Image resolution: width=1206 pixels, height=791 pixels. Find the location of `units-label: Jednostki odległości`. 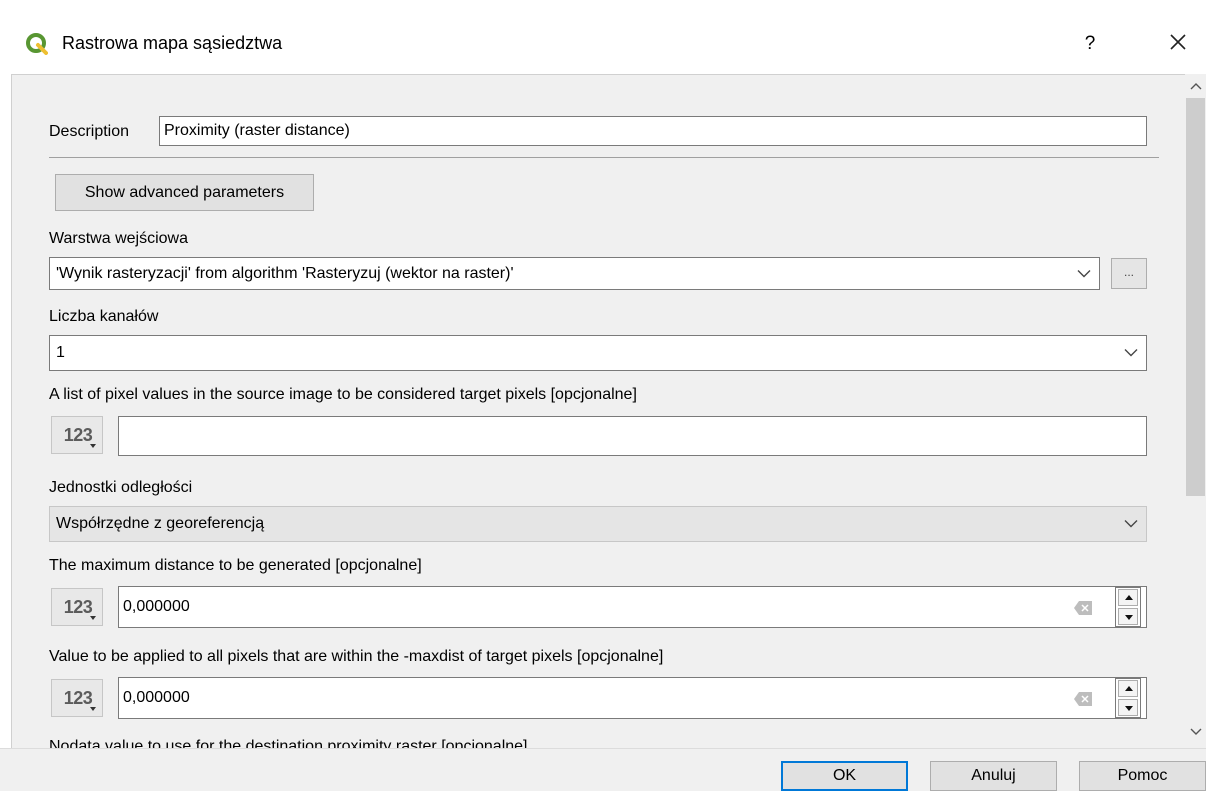

units-label: Jednostki odległości is located at coordinates (121, 487).